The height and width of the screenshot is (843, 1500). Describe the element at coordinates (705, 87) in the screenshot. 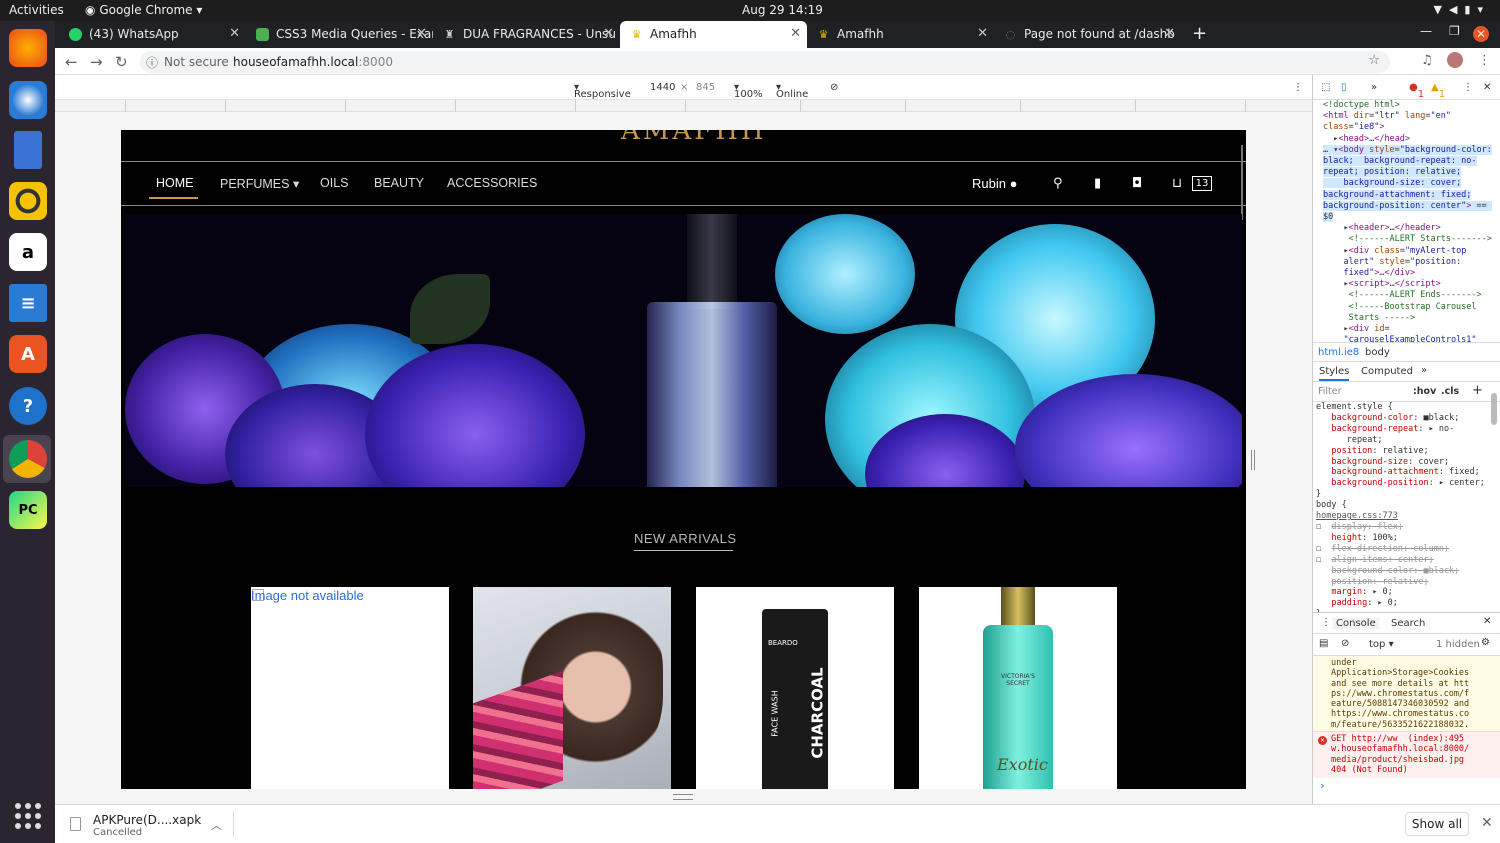

I see `viewport-height-input: 845` at that location.